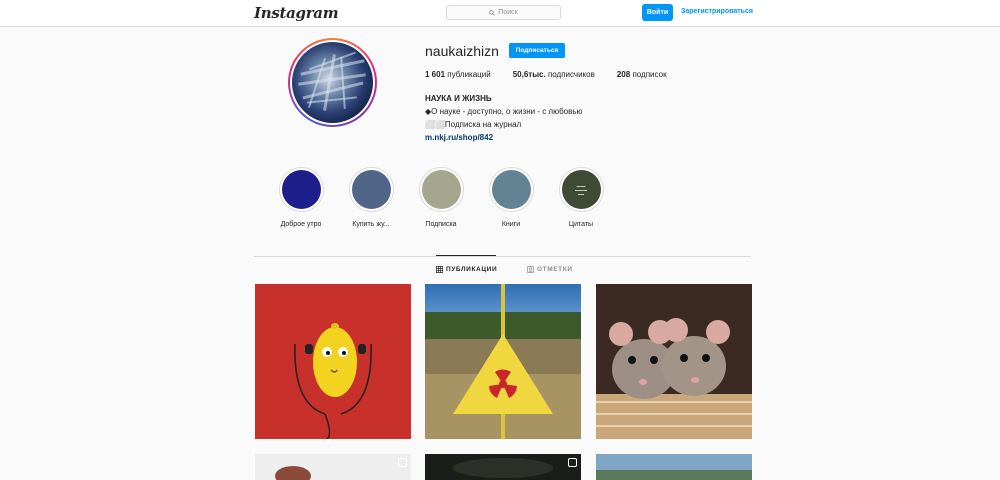  I want to click on highlight-dobroe-utro: Доброе утро, so click(301, 197).